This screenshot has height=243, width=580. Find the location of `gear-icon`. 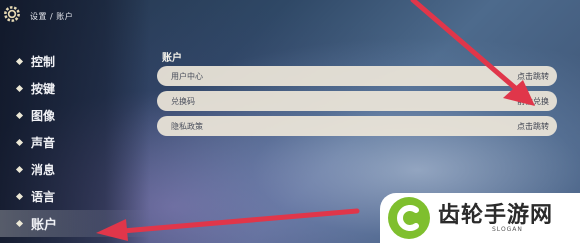

gear-icon is located at coordinates (12, 14).